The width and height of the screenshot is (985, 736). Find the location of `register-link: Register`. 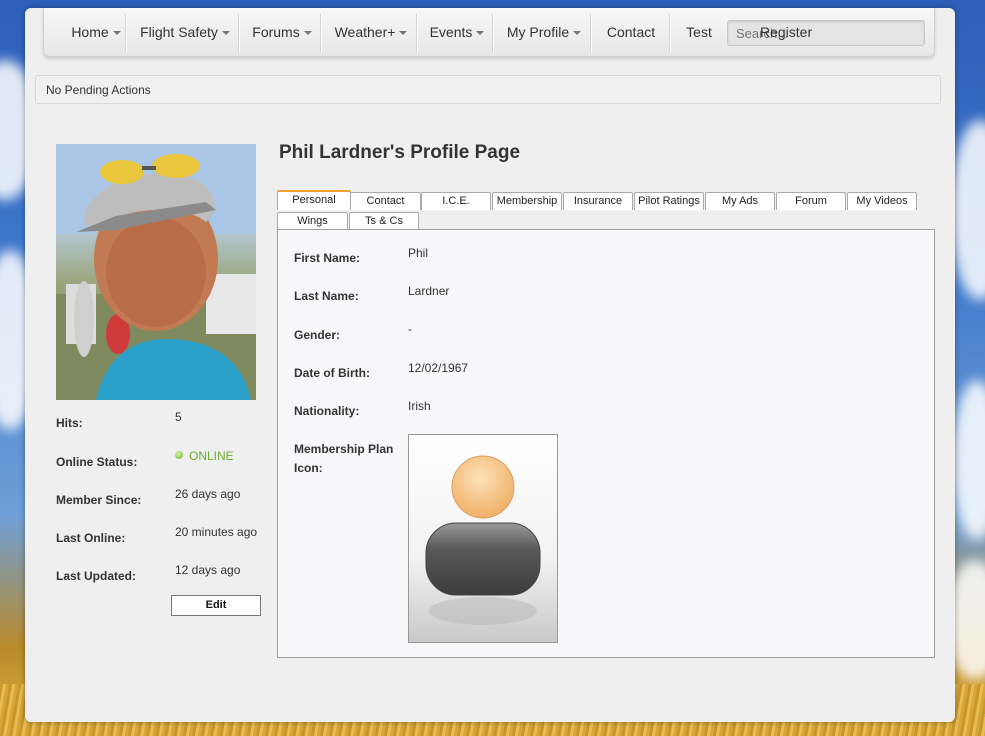

register-link: Register is located at coordinates (786, 32).